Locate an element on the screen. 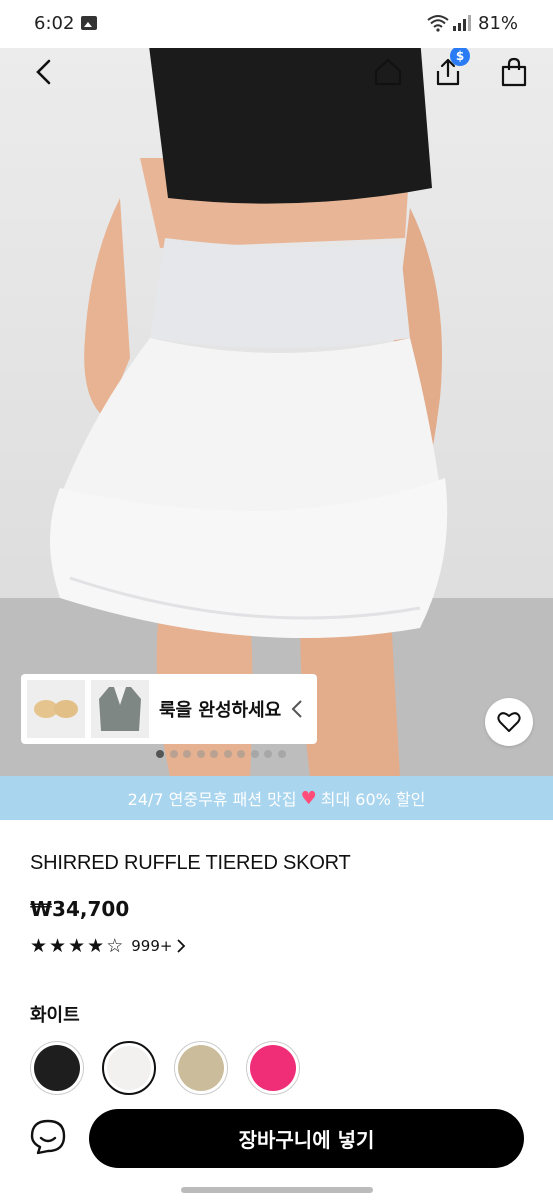 The image size is (553, 1200). shopping-bag-button is located at coordinates (514, 72).